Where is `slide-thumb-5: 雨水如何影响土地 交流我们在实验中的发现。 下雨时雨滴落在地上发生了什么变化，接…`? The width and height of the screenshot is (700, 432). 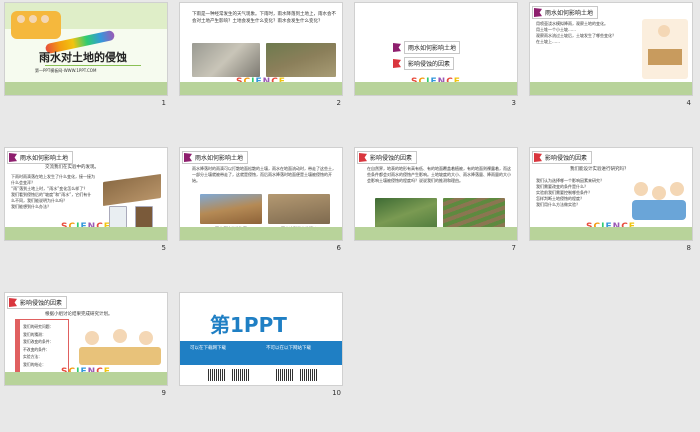 slide-thumb-5: 雨水如何影响土地 交流我们在实验中的发现。 下雨时雨滴落在地上发生了什么变化，接… is located at coordinates (87, 199).